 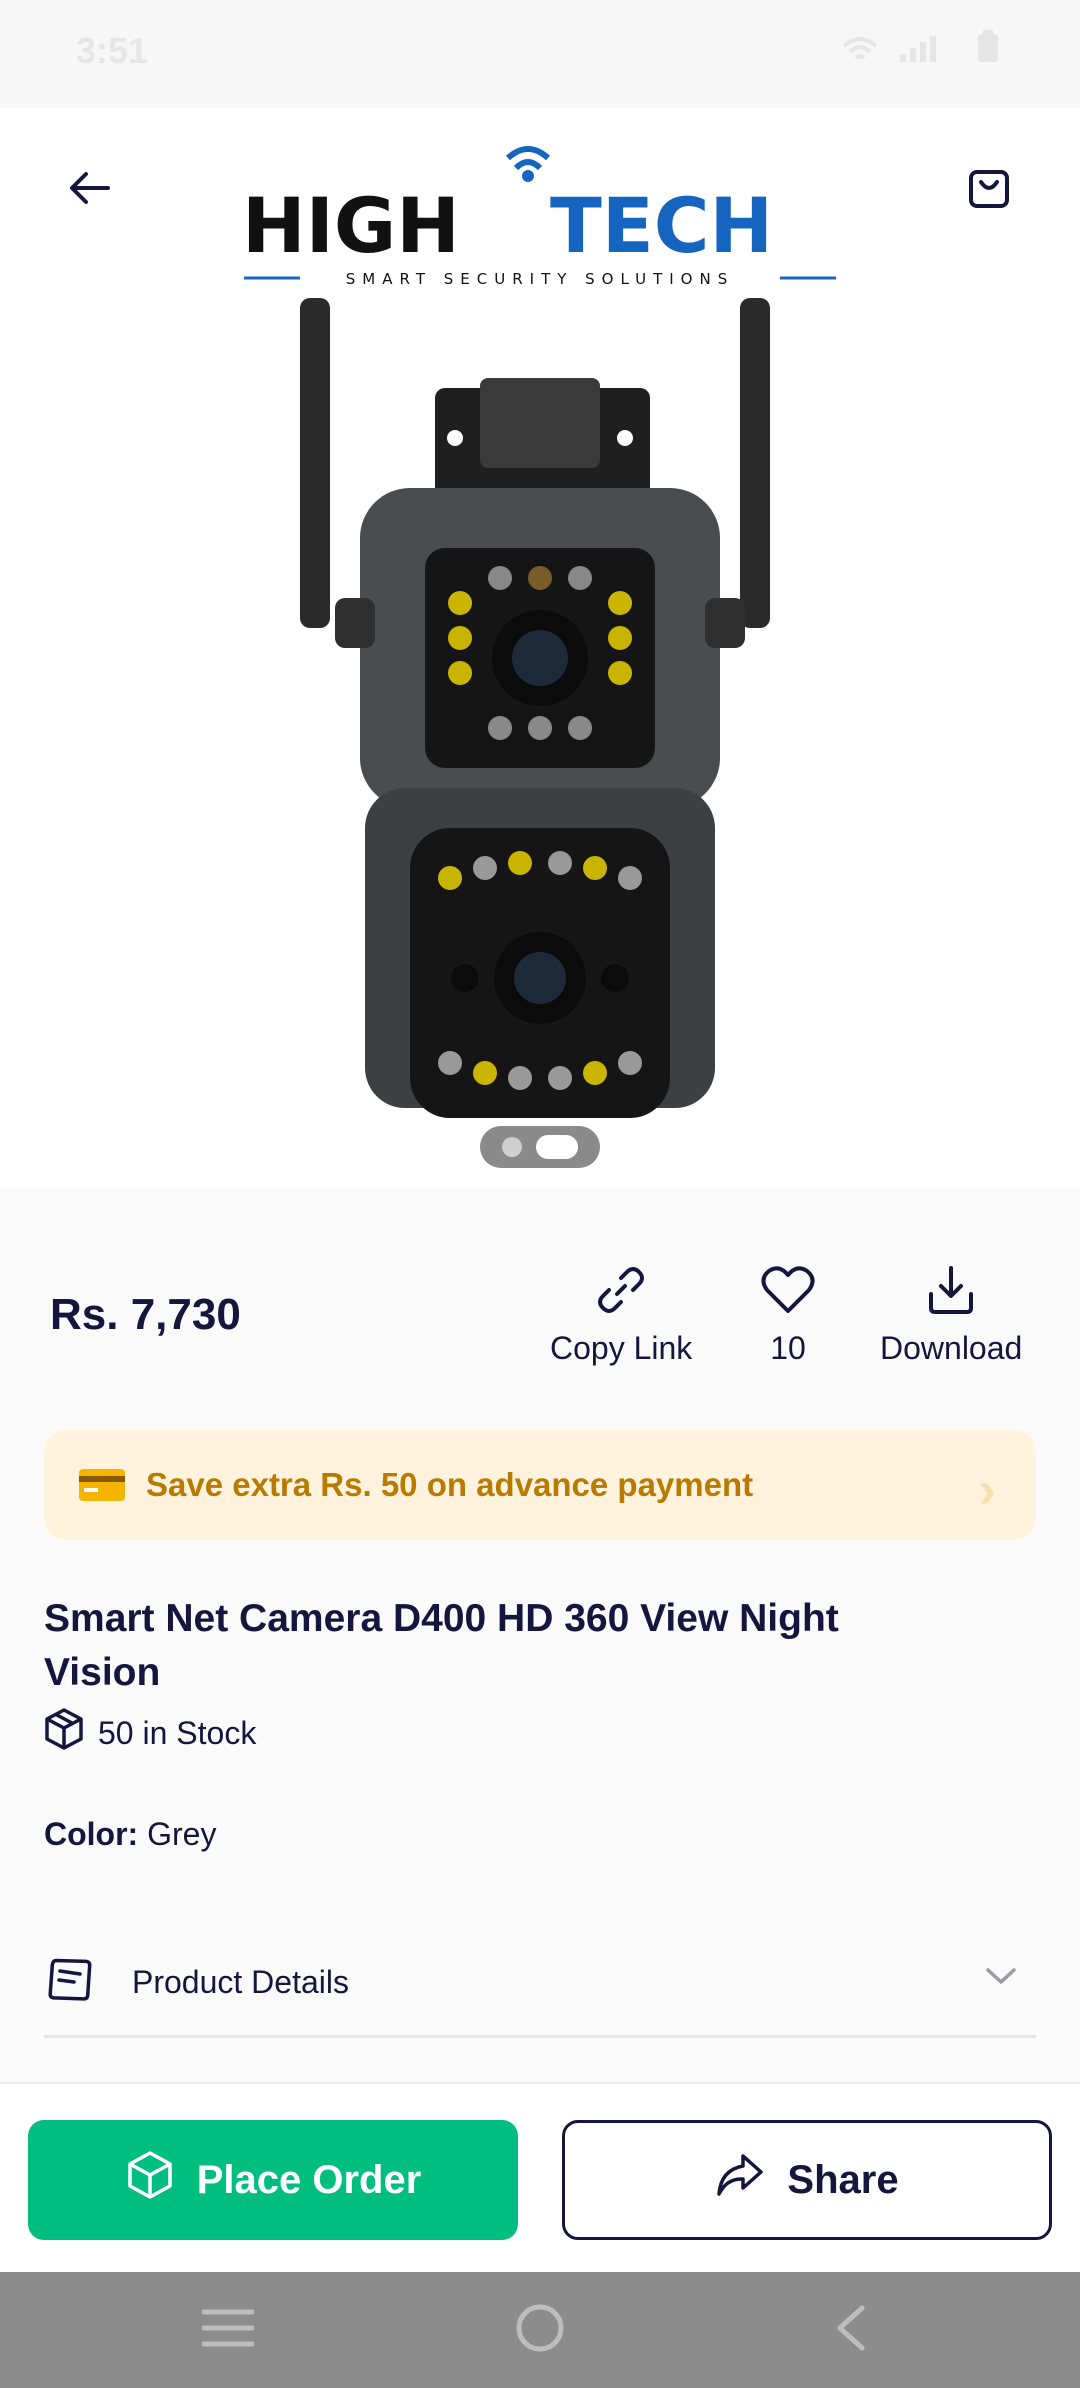 I want to click on stock-info: 50 in Stock, so click(x=150, y=1733).